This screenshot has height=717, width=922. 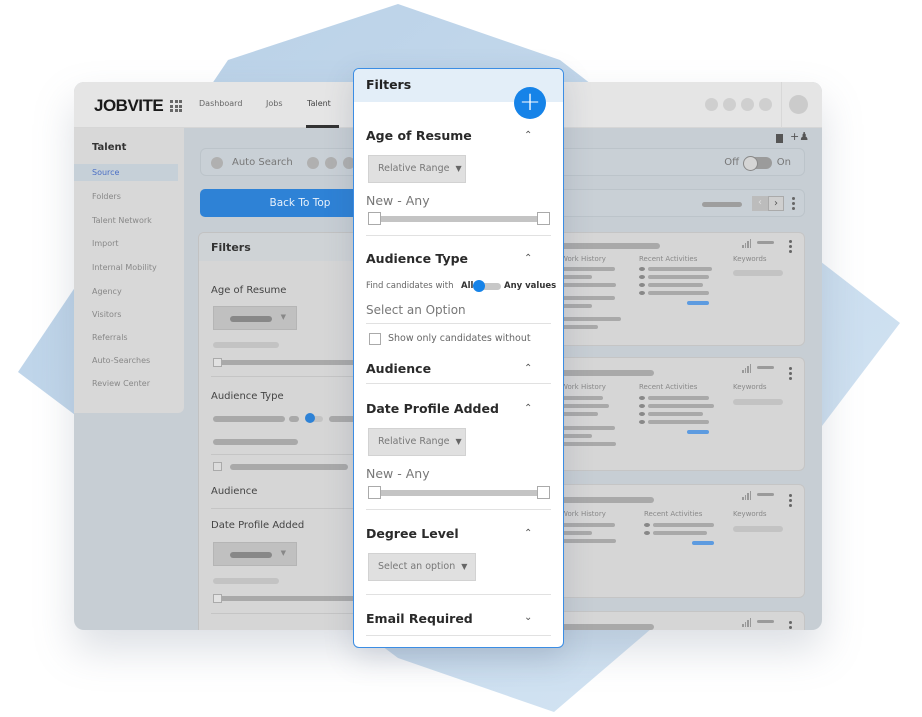 I want to click on sidebar-item-import: Import, so click(x=126, y=243).